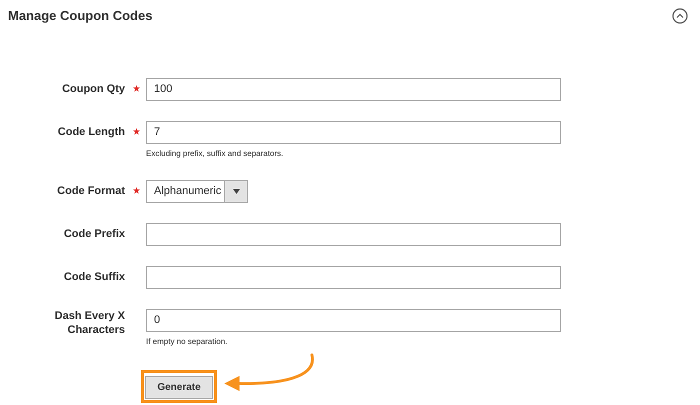  Describe the element at coordinates (680, 16) in the screenshot. I see `collapse-icon` at that location.